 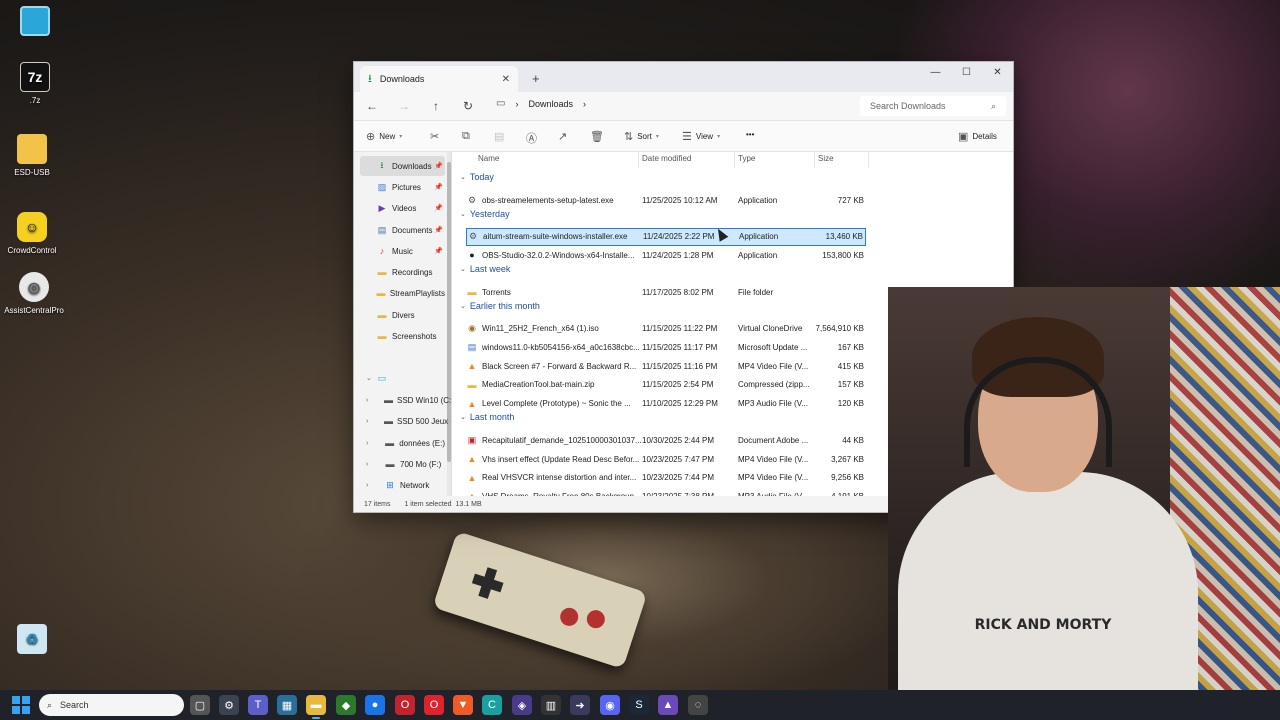 I want to click on nav-item: ⌄ ▭, so click(x=402, y=378).